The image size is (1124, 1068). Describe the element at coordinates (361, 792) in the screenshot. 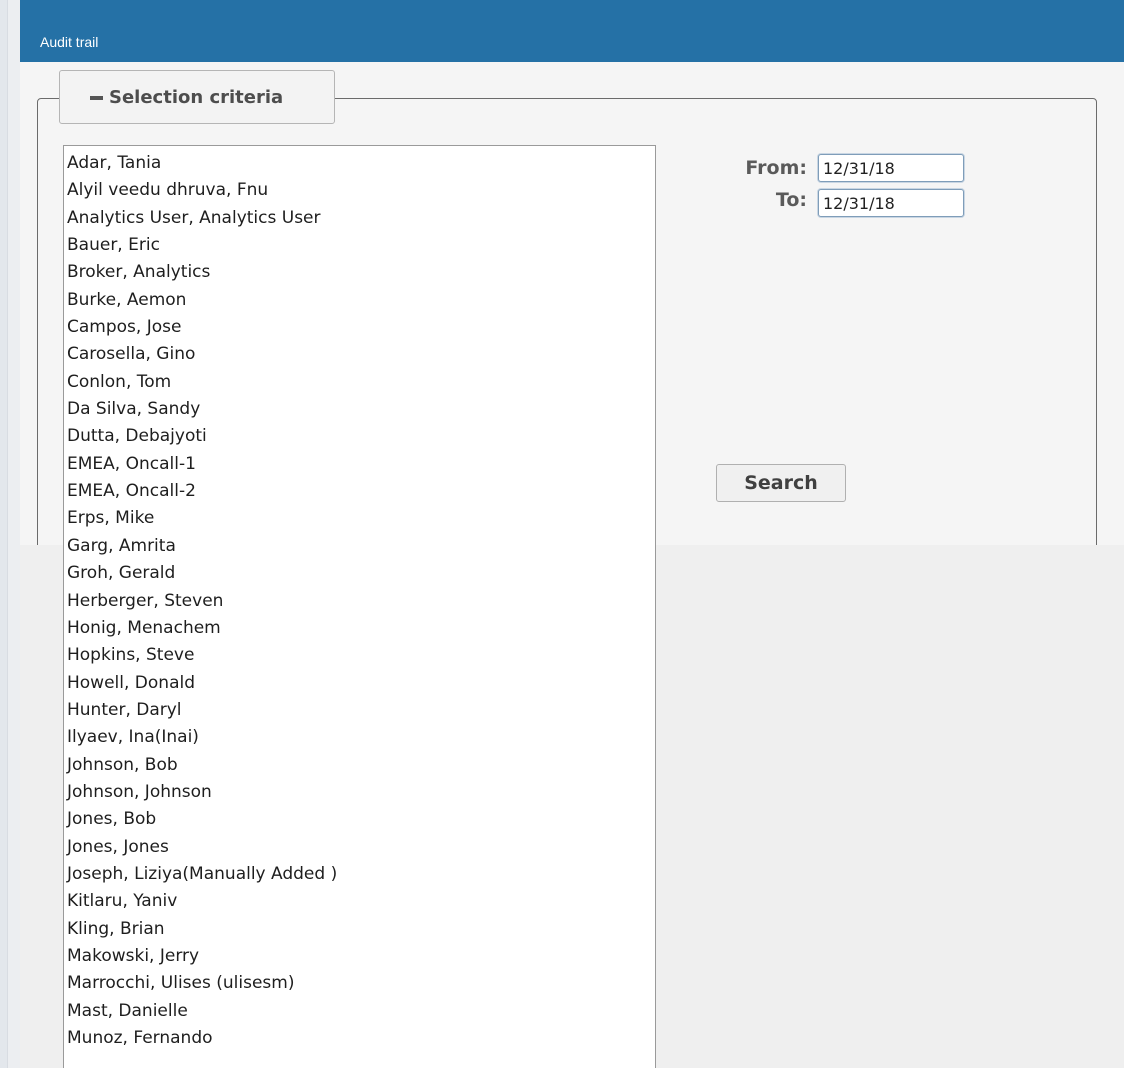

I see `user-list-item: Johnson, Johnson` at that location.